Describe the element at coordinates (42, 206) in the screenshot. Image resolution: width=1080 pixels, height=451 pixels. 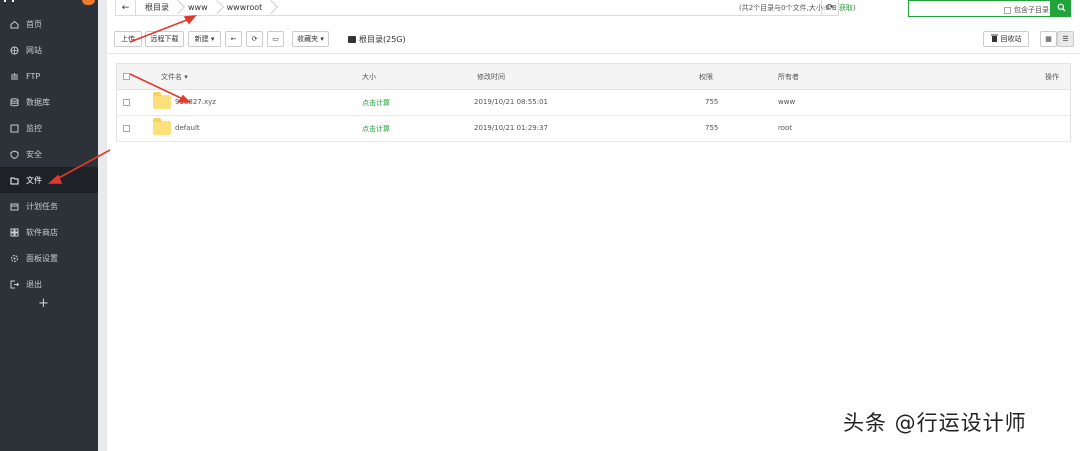
I see `sidebar-item-label: 计划任务` at that location.